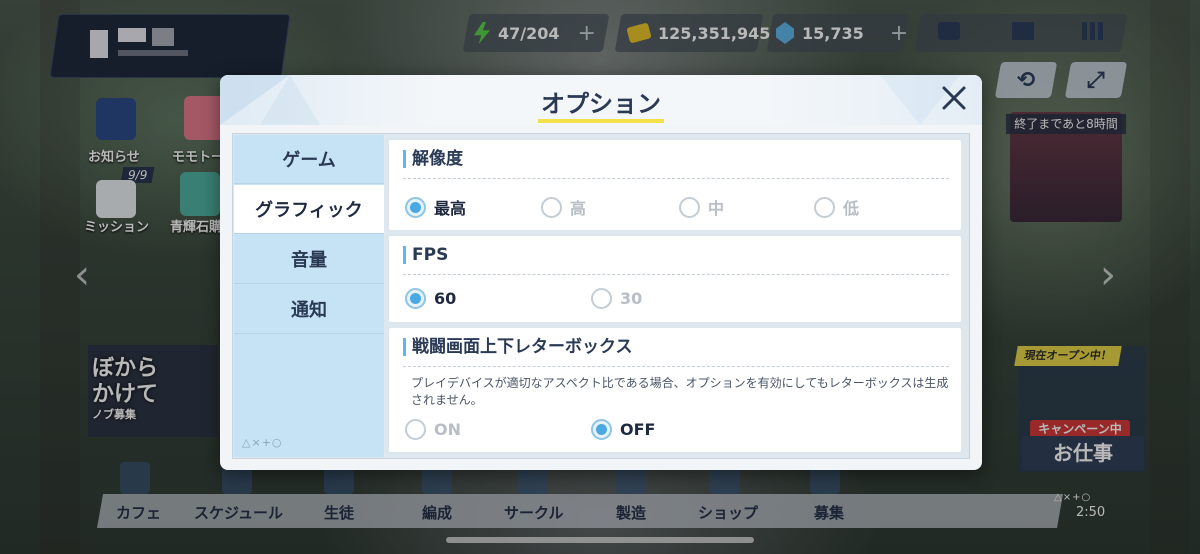  Describe the element at coordinates (601, 121) in the screenshot. I see `title-underline` at that location.